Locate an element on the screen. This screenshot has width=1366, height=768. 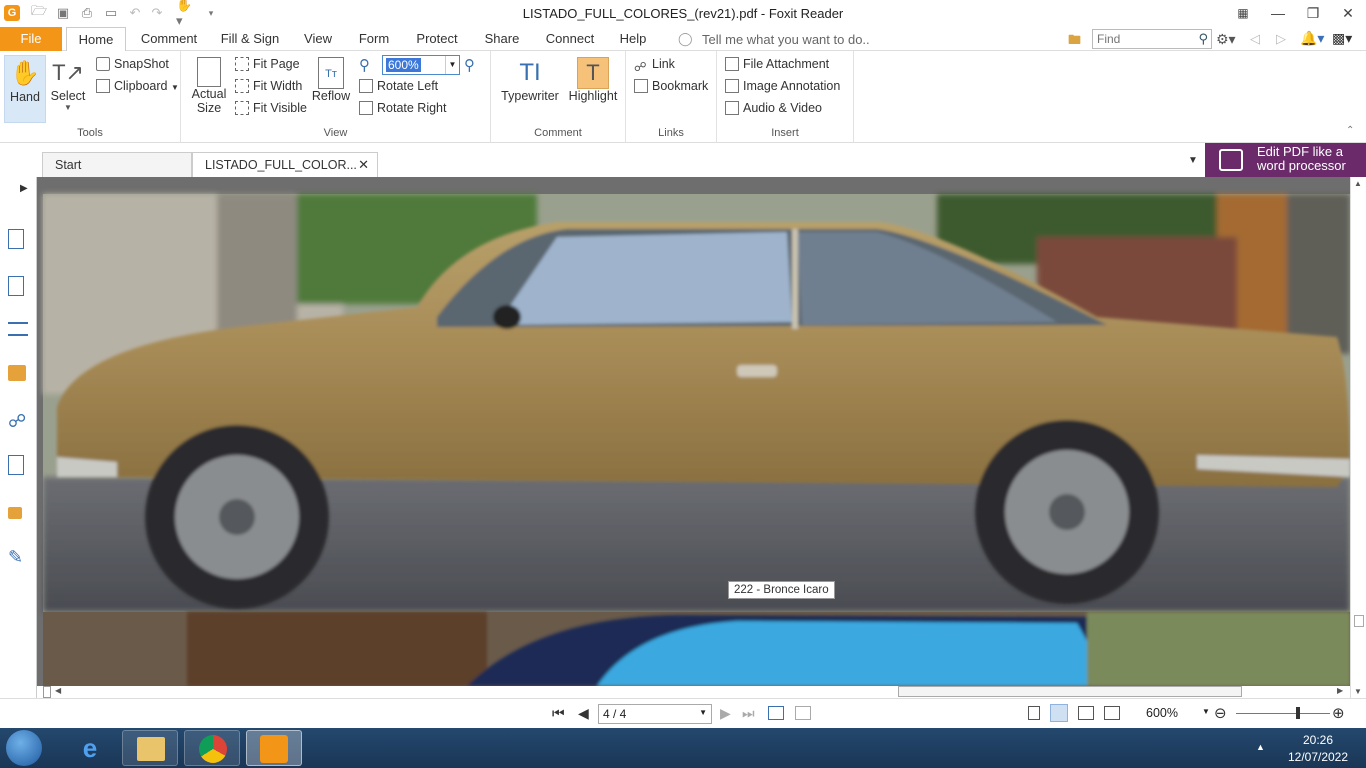
internet-explorer-icon: e is located at coordinates (90, 748).